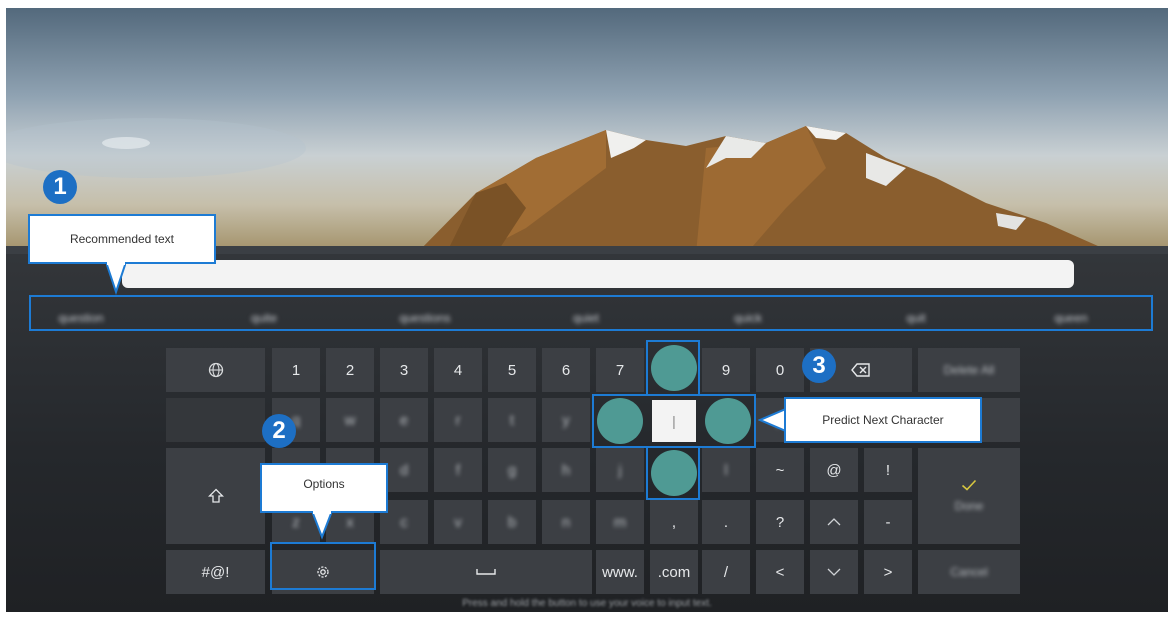 The height and width of the screenshot is (620, 1174). I want to click on predicted-character-right, so click(728, 421).